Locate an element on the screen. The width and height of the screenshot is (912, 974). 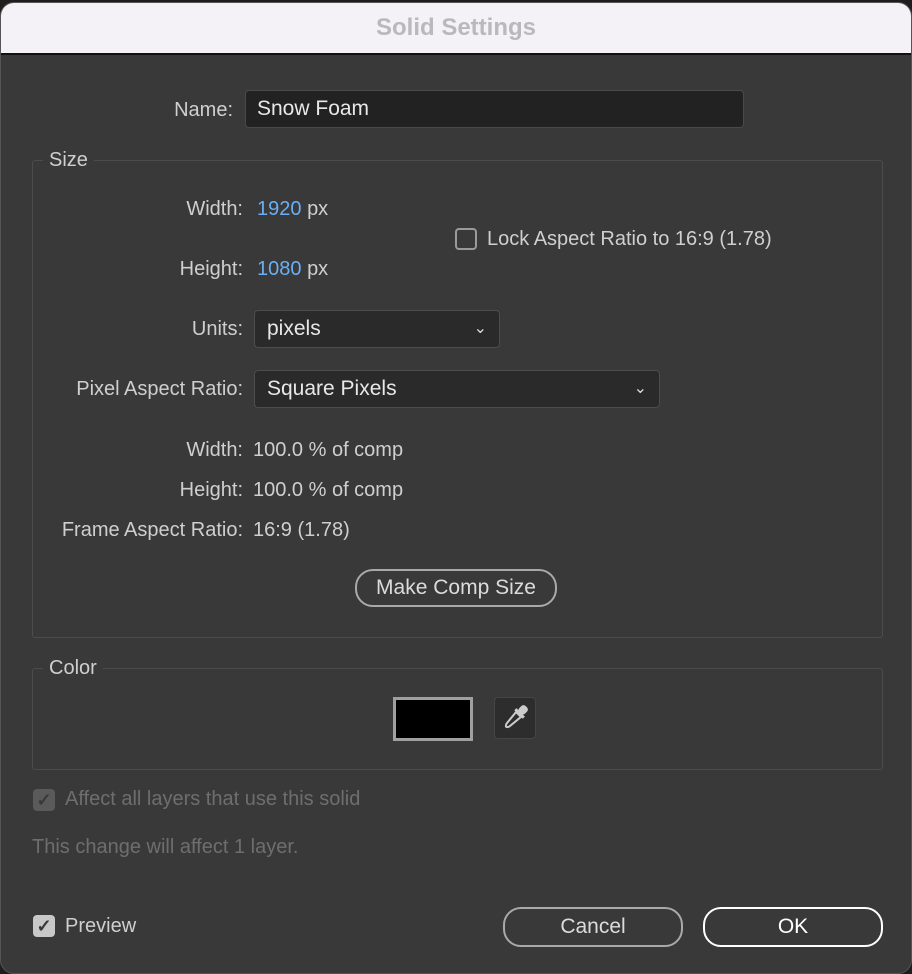
height-label: Height: is located at coordinates (211, 269).